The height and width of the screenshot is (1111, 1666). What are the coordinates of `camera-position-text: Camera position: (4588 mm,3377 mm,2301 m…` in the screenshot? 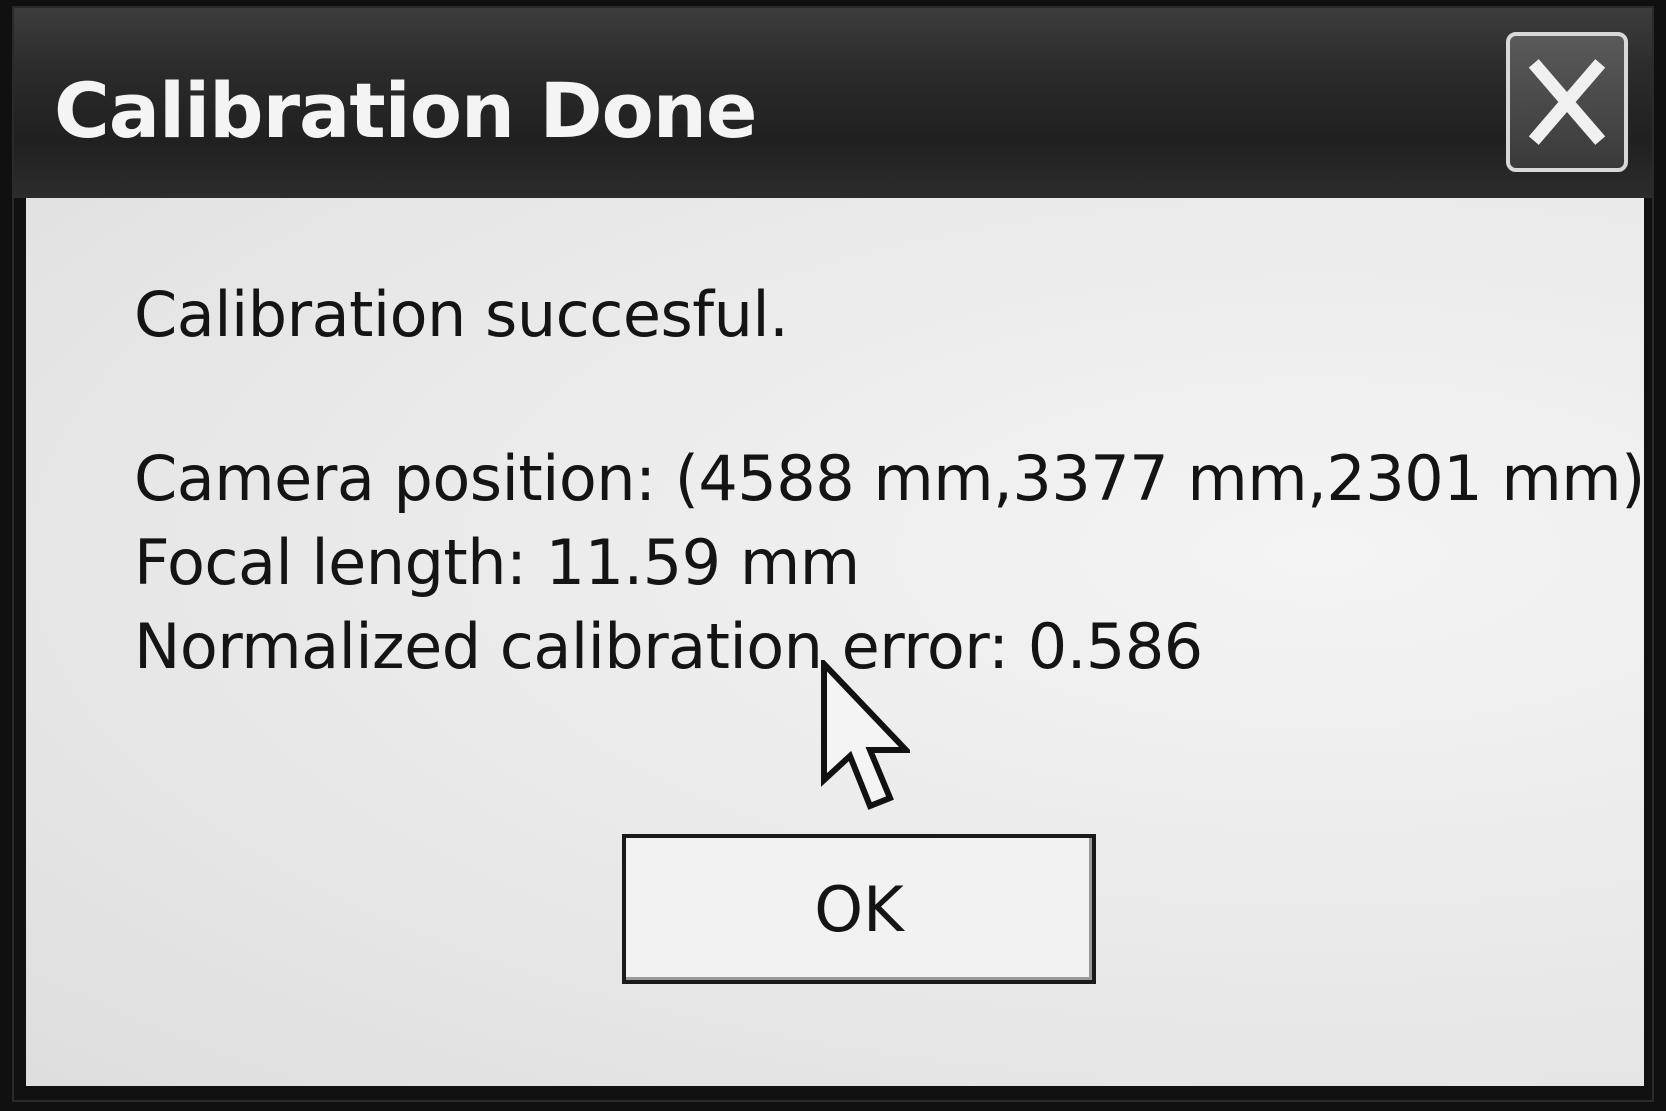 It's located at (889, 478).